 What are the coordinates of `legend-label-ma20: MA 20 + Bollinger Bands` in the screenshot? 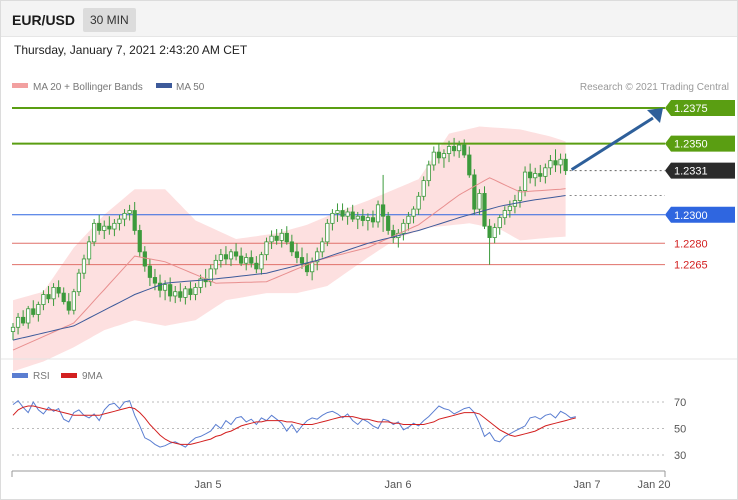 It's located at (88, 87).